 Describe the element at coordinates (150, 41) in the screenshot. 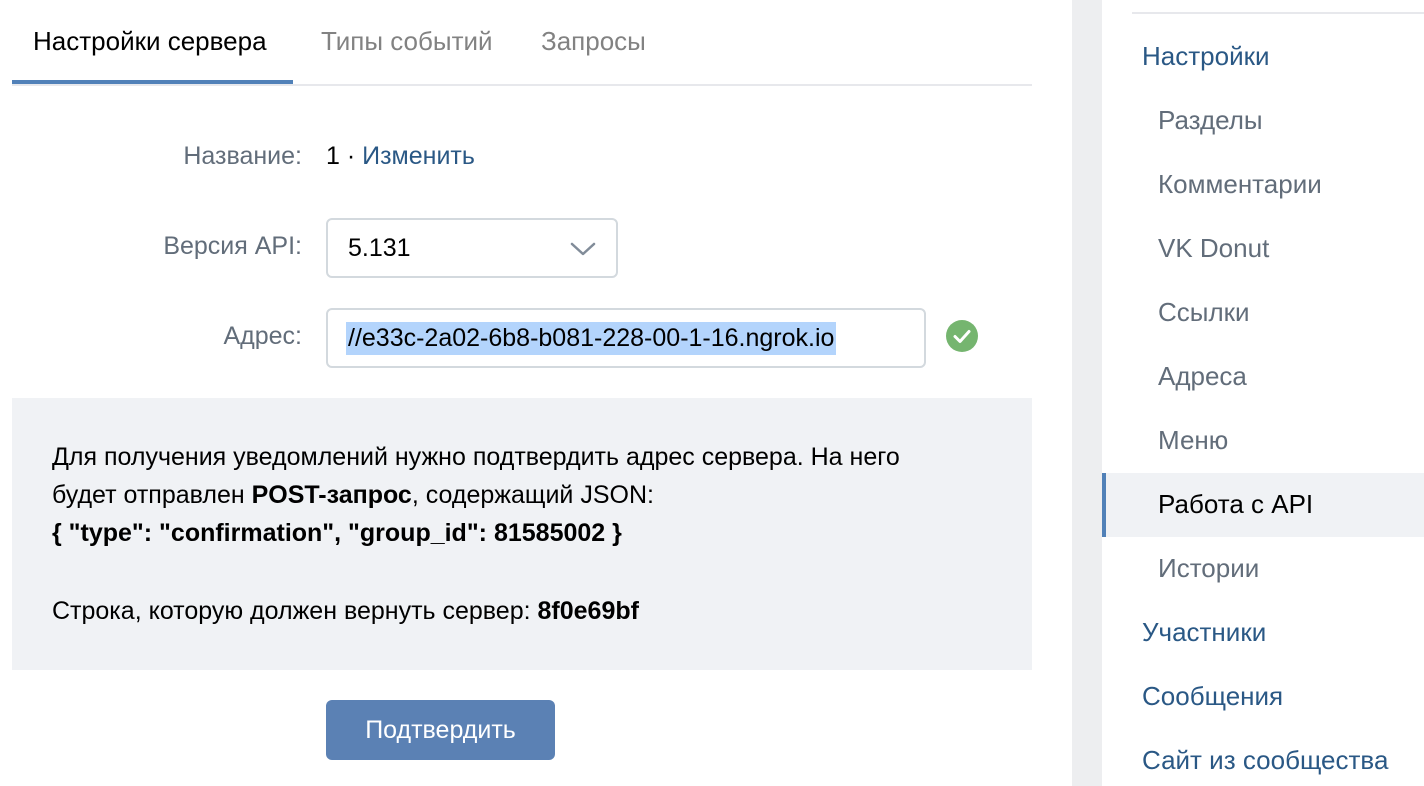

I see `tab-server-settings: Настройки сервера` at that location.